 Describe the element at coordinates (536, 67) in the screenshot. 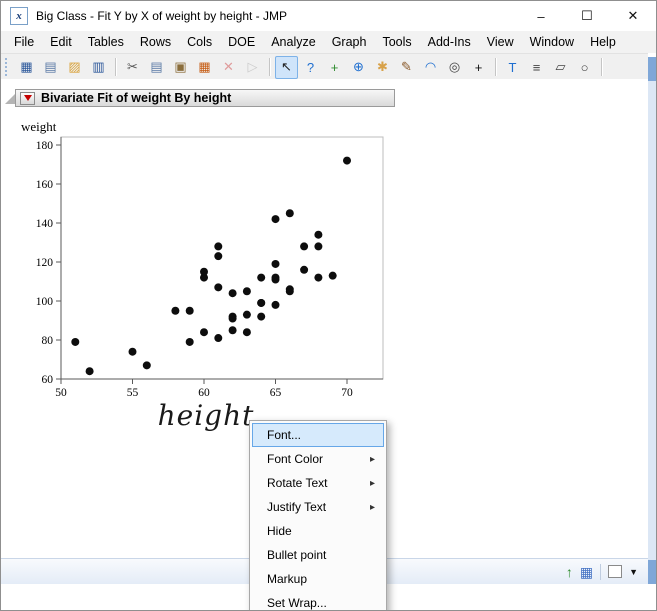

I see `line-tool-button: ≡` at that location.